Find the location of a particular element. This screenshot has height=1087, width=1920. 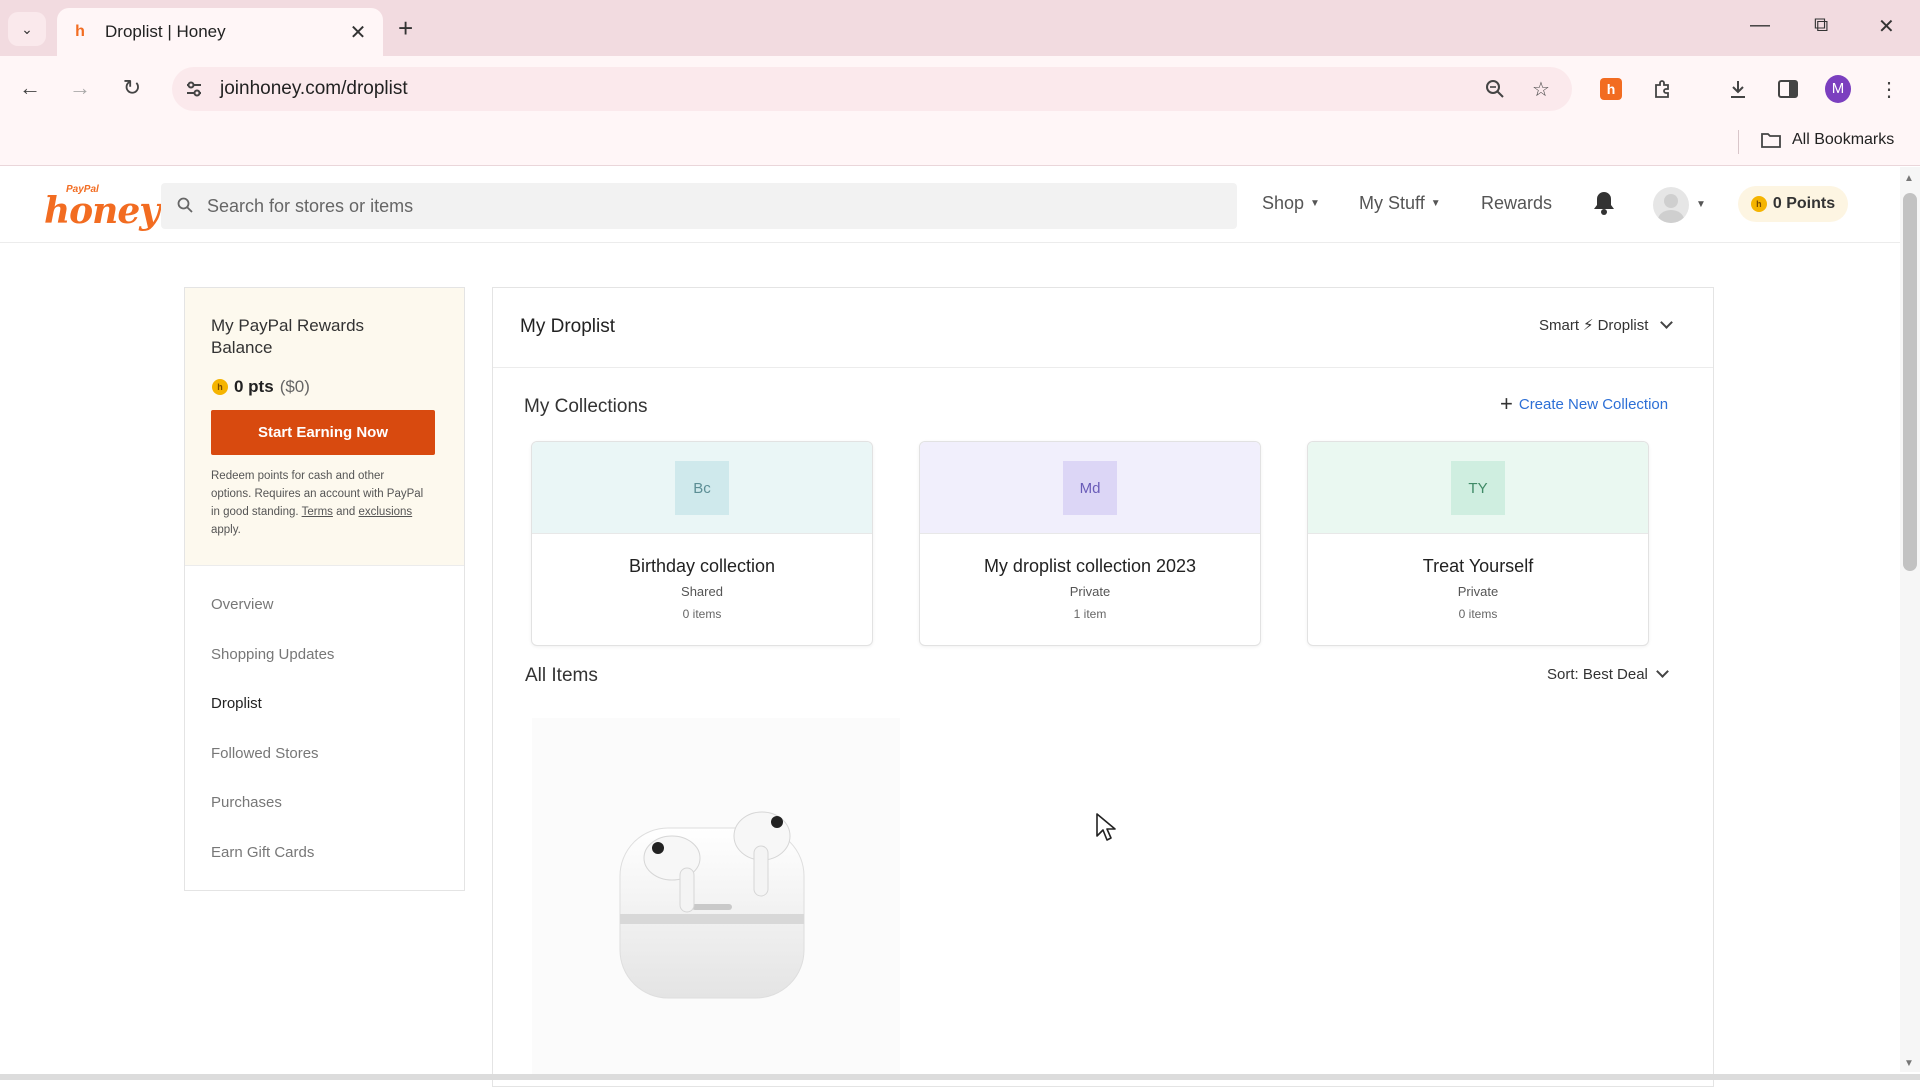

close-tab-icon: ✕ is located at coordinates (358, 32).